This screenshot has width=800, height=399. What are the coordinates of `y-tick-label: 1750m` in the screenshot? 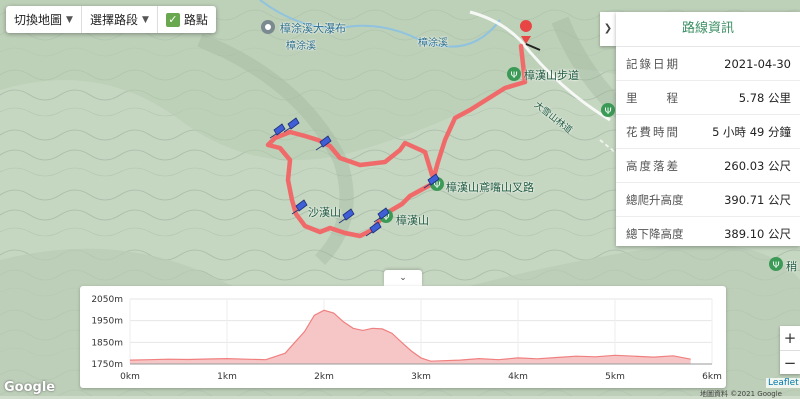 It's located at (107, 365).